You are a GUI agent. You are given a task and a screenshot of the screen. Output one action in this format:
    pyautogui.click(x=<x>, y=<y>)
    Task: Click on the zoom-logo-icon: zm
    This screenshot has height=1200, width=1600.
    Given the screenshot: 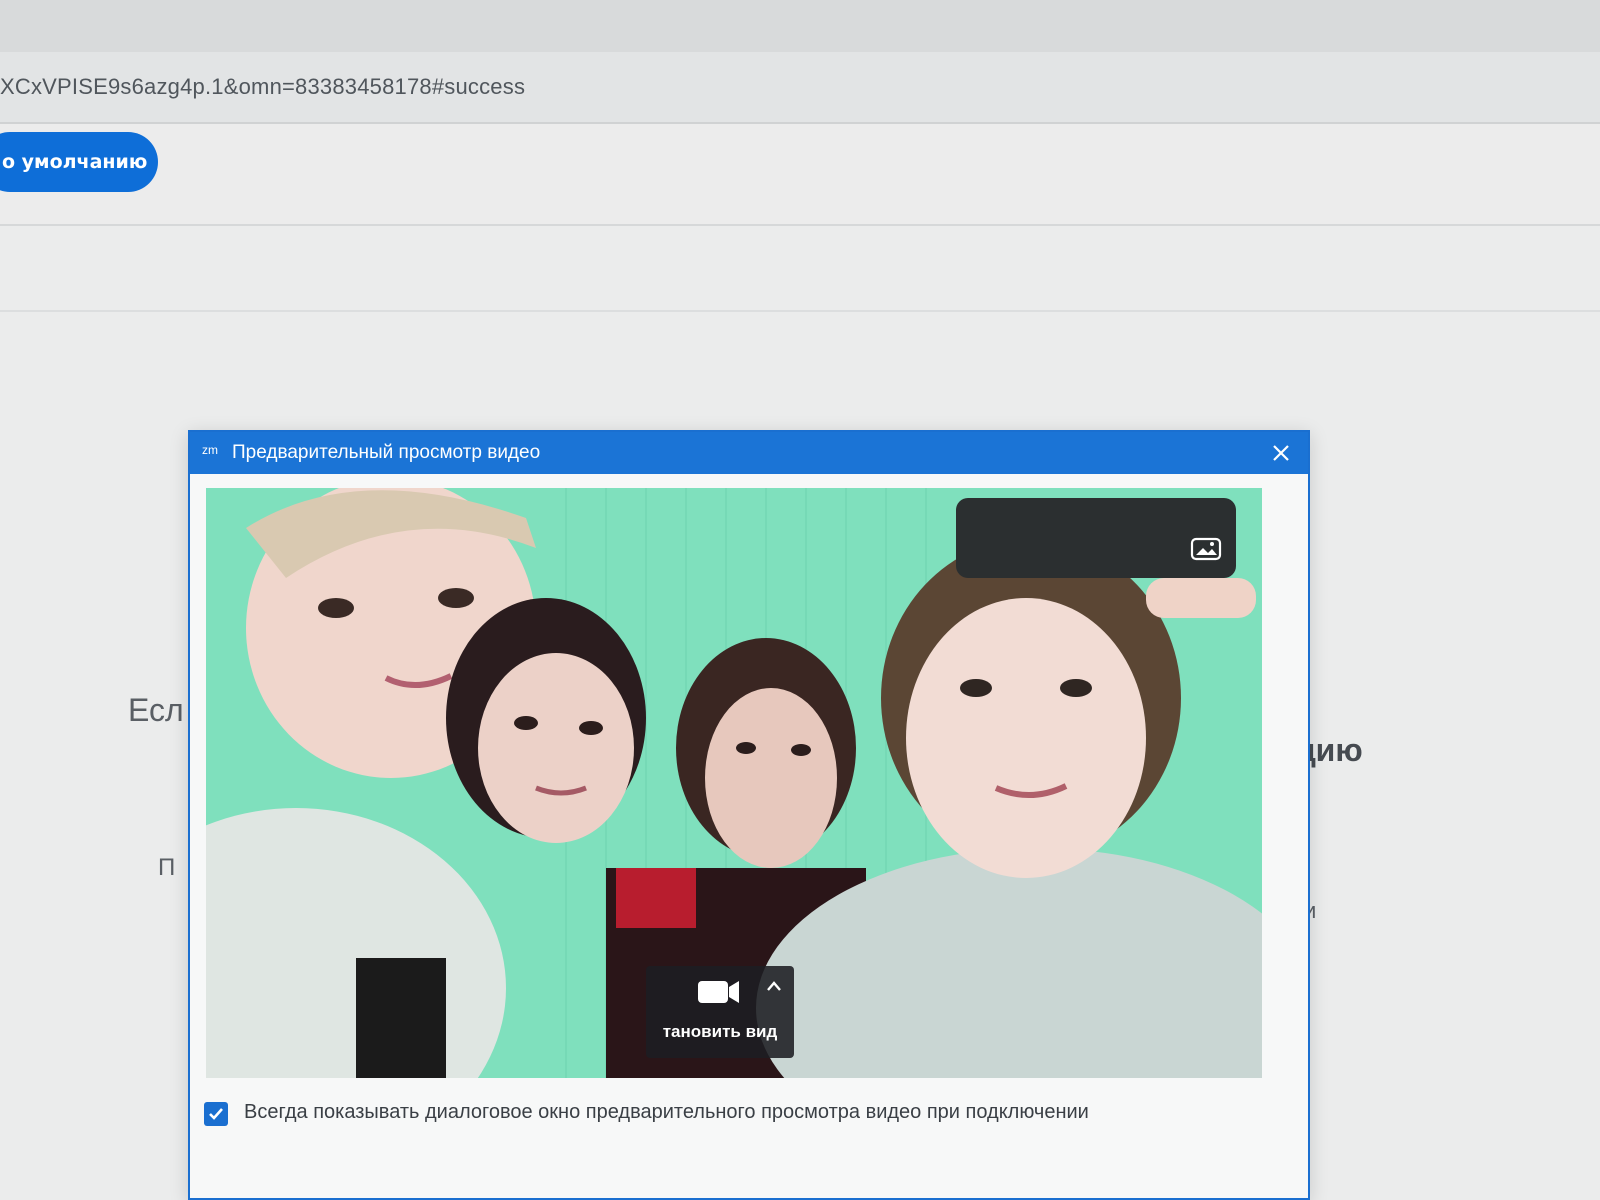 What is the action you would take?
    pyautogui.click(x=210, y=450)
    